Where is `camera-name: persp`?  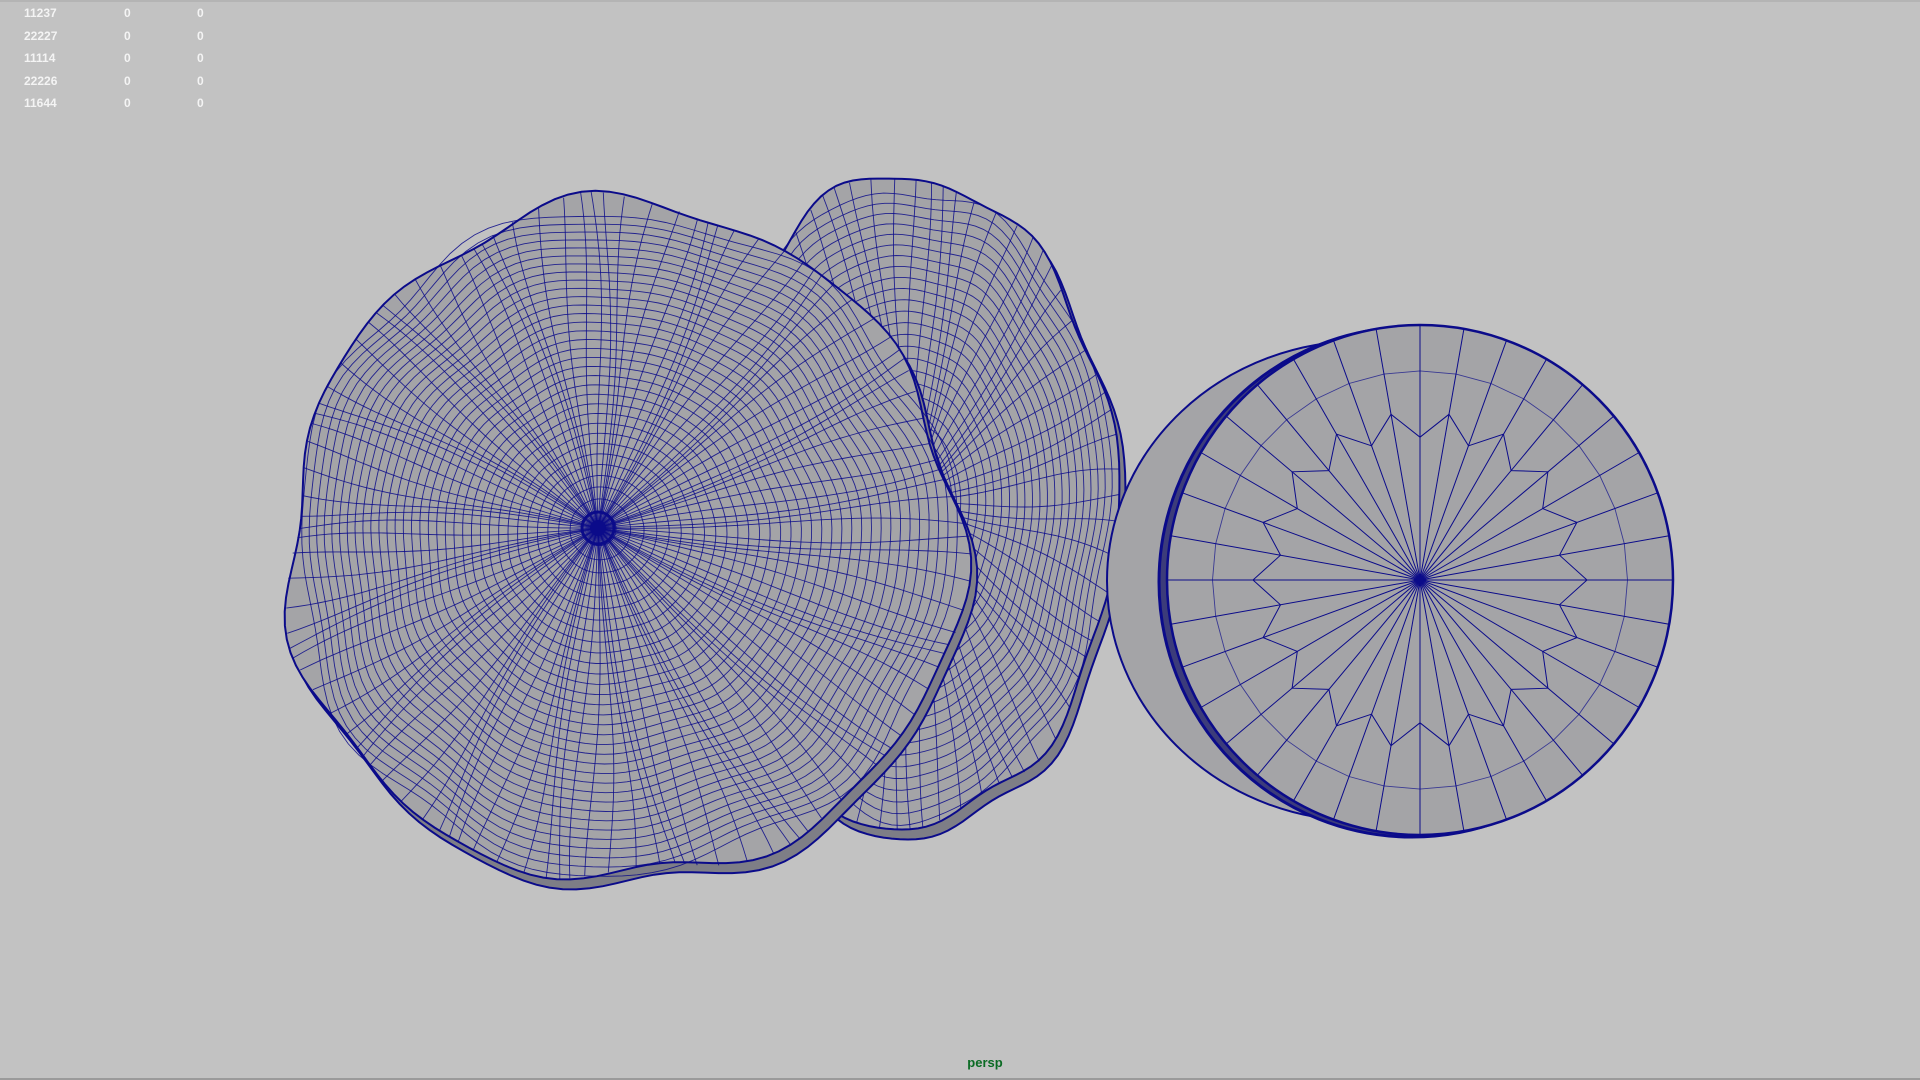 camera-name: persp is located at coordinates (985, 1062).